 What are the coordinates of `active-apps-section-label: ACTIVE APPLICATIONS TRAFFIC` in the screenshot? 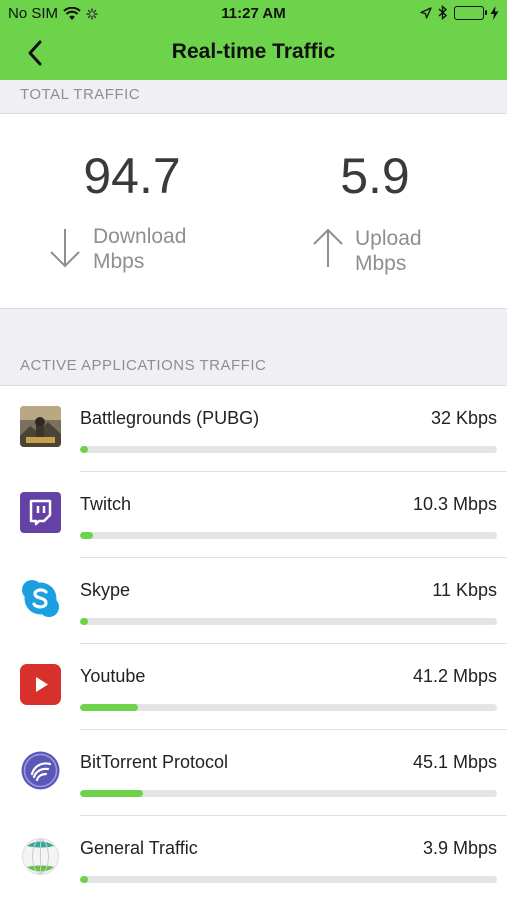 It's located at (143, 365).